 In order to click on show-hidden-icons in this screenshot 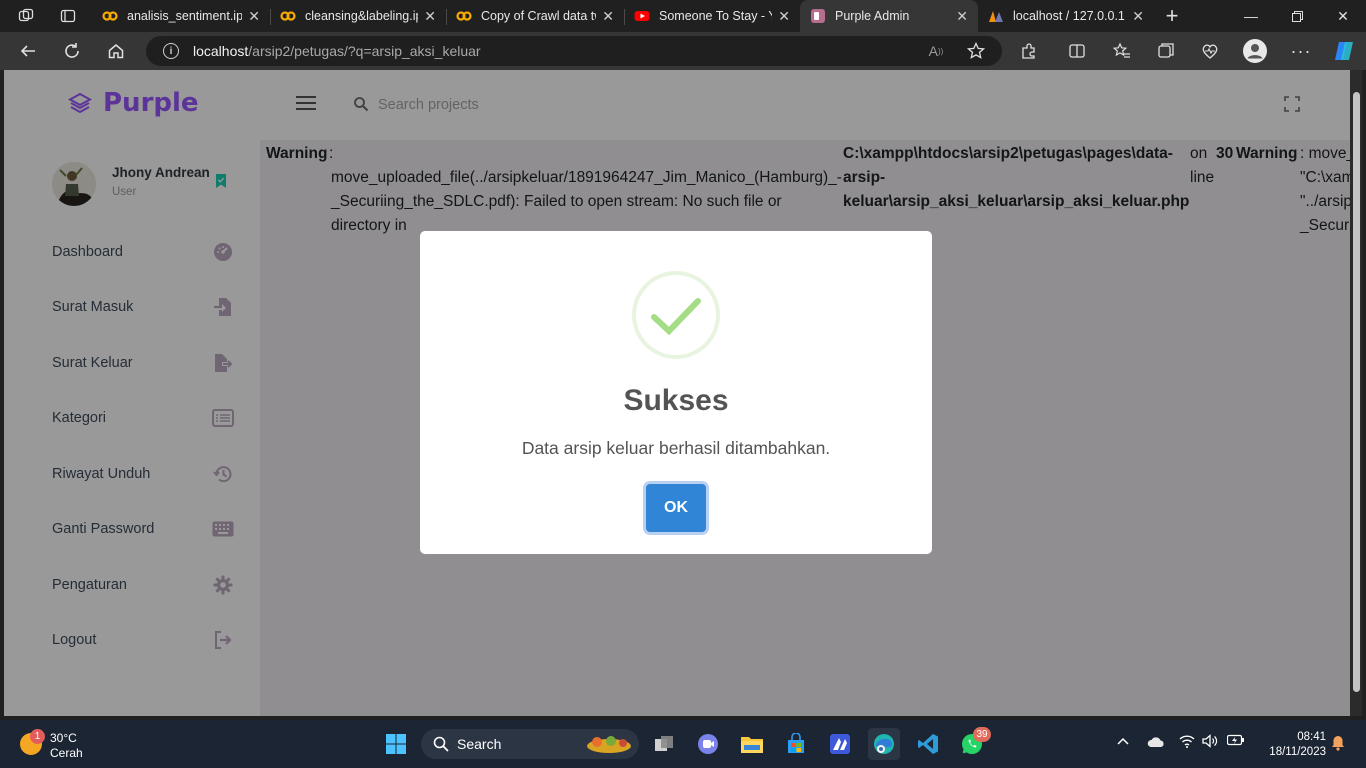, I will do `click(1123, 741)`.